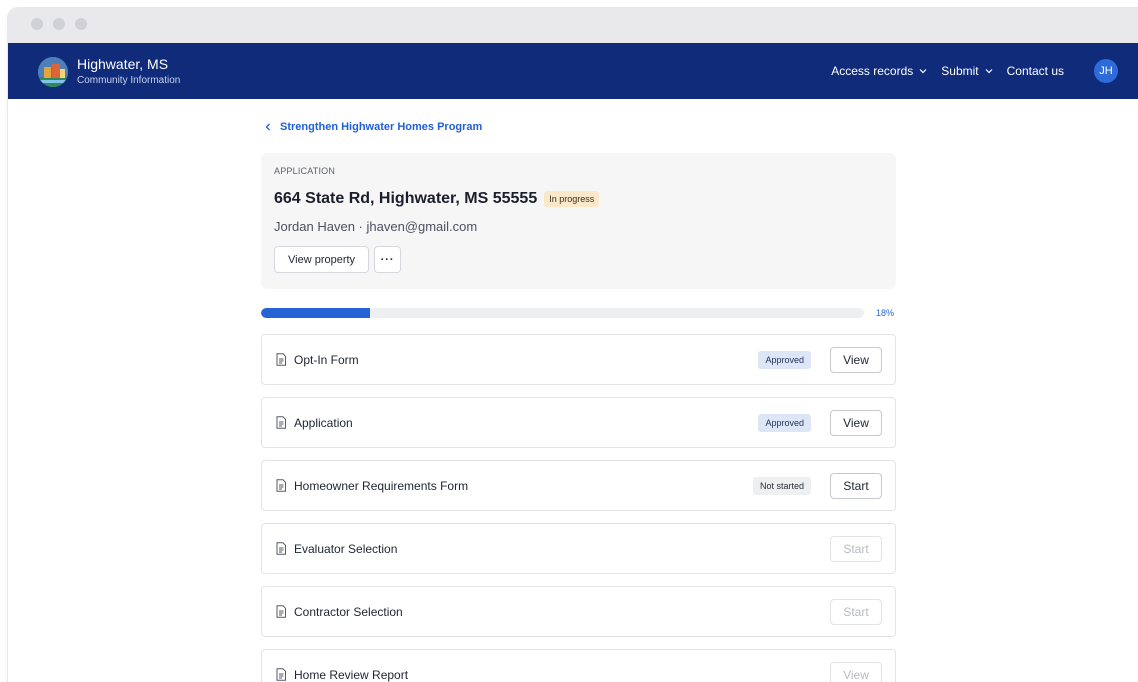 The image size is (1138, 682). What do you see at coordinates (129, 80) in the screenshot?
I see `app-subtitle: Community Information` at bounding box center [129, 80].